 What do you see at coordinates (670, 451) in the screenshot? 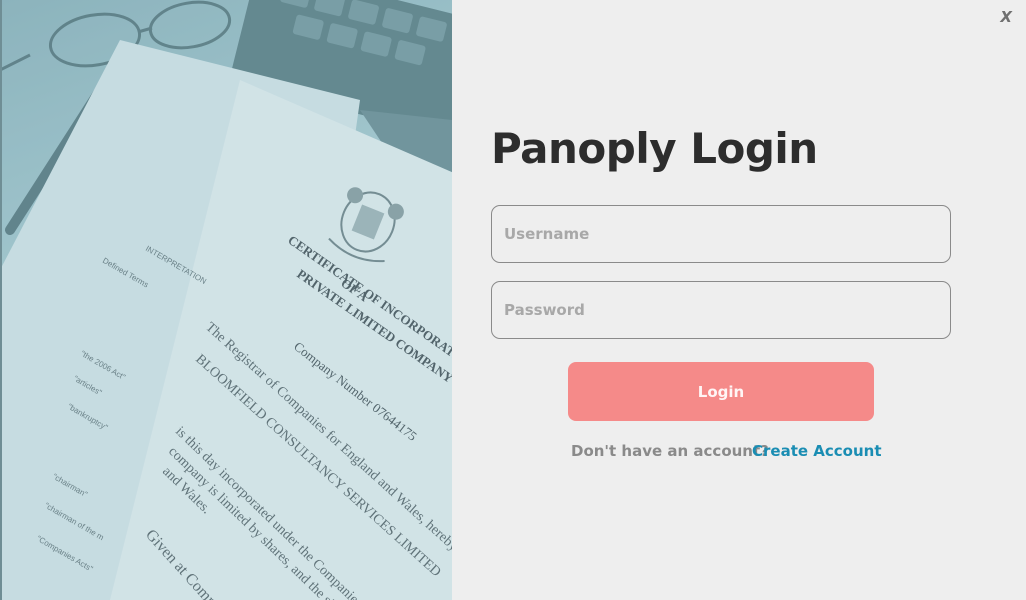
I see `signup-prompt: Don't have an account?` at bounding box center [670, 451].